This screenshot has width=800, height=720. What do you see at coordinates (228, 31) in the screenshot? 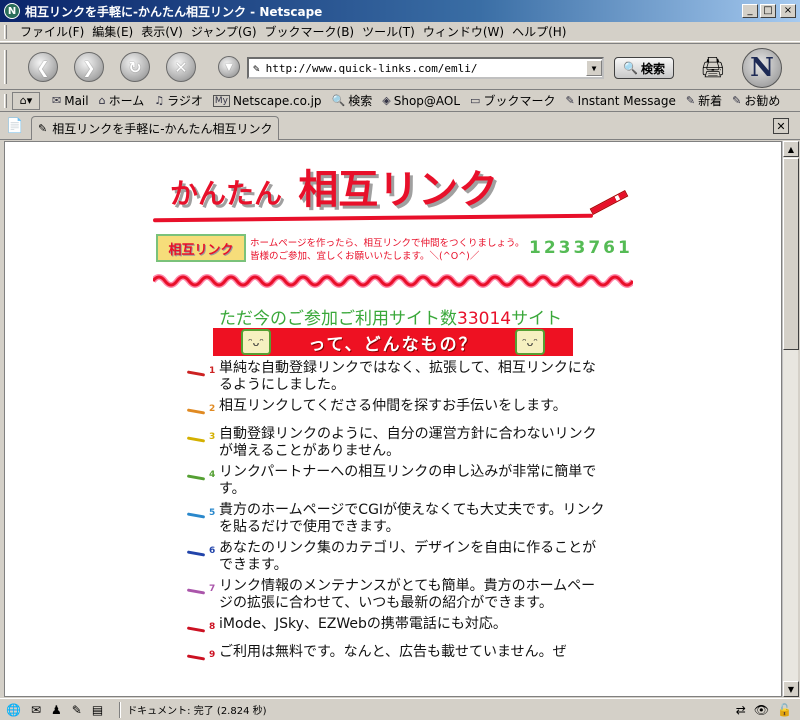
I see `menu-go: ジャンプ(G)` at bounding box center [228, 31].